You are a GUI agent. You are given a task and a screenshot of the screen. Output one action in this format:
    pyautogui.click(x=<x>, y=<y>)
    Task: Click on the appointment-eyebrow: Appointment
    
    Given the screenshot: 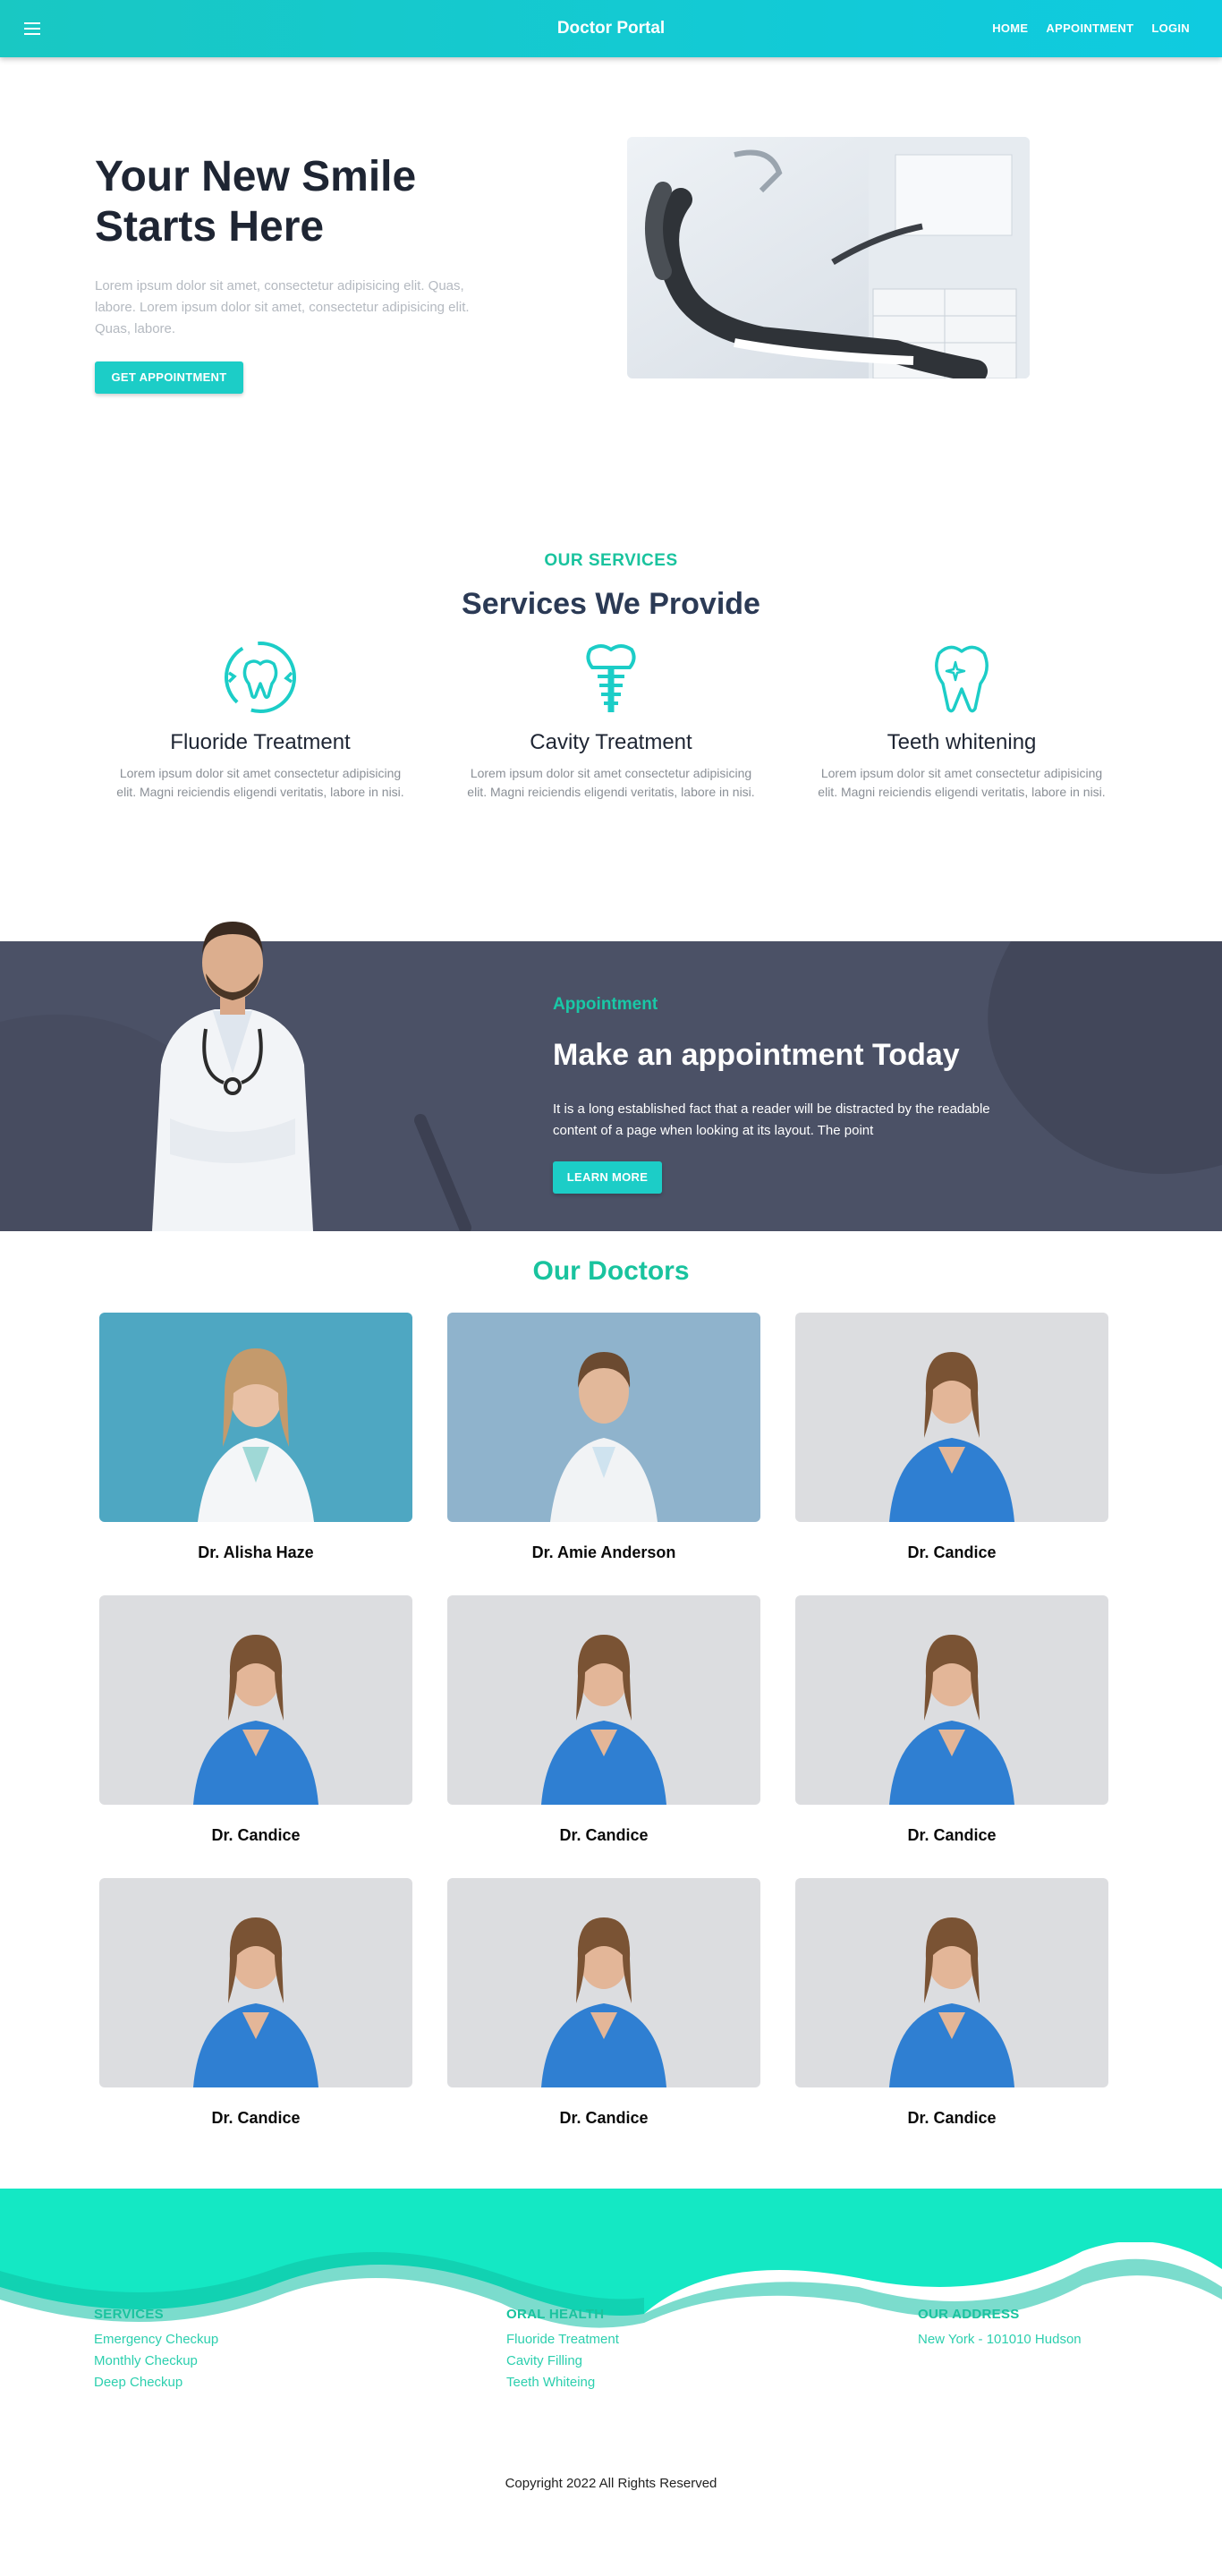 What is the action you would take?
    pyautogui.click(x=605, y=1005)
    